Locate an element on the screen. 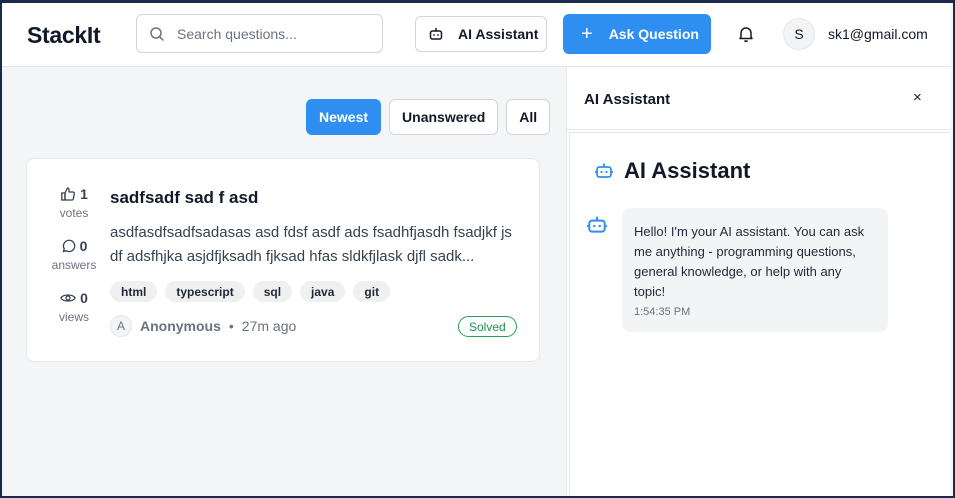  answers-label: answers is located at coordinates (74, 265).